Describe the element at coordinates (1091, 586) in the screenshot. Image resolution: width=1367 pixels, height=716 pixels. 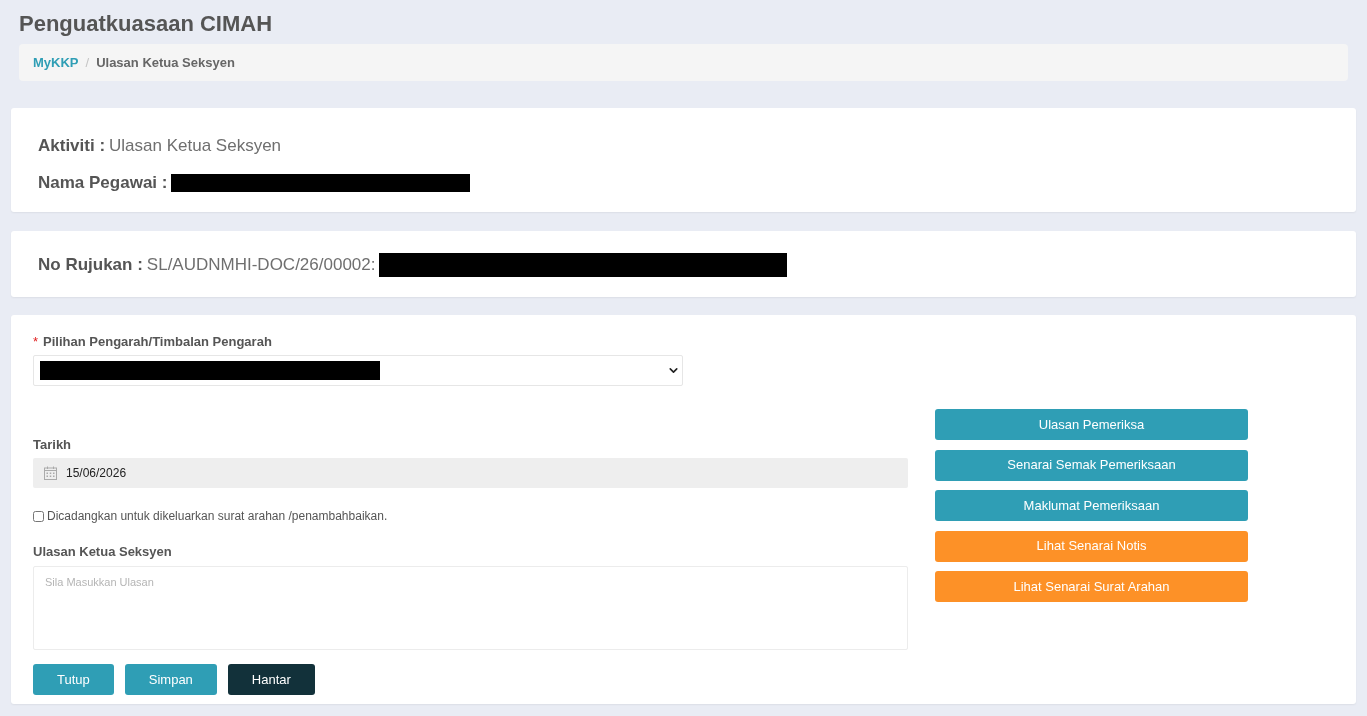
I see `side-button: Lihat Senarai Surat Arahan` at that location.